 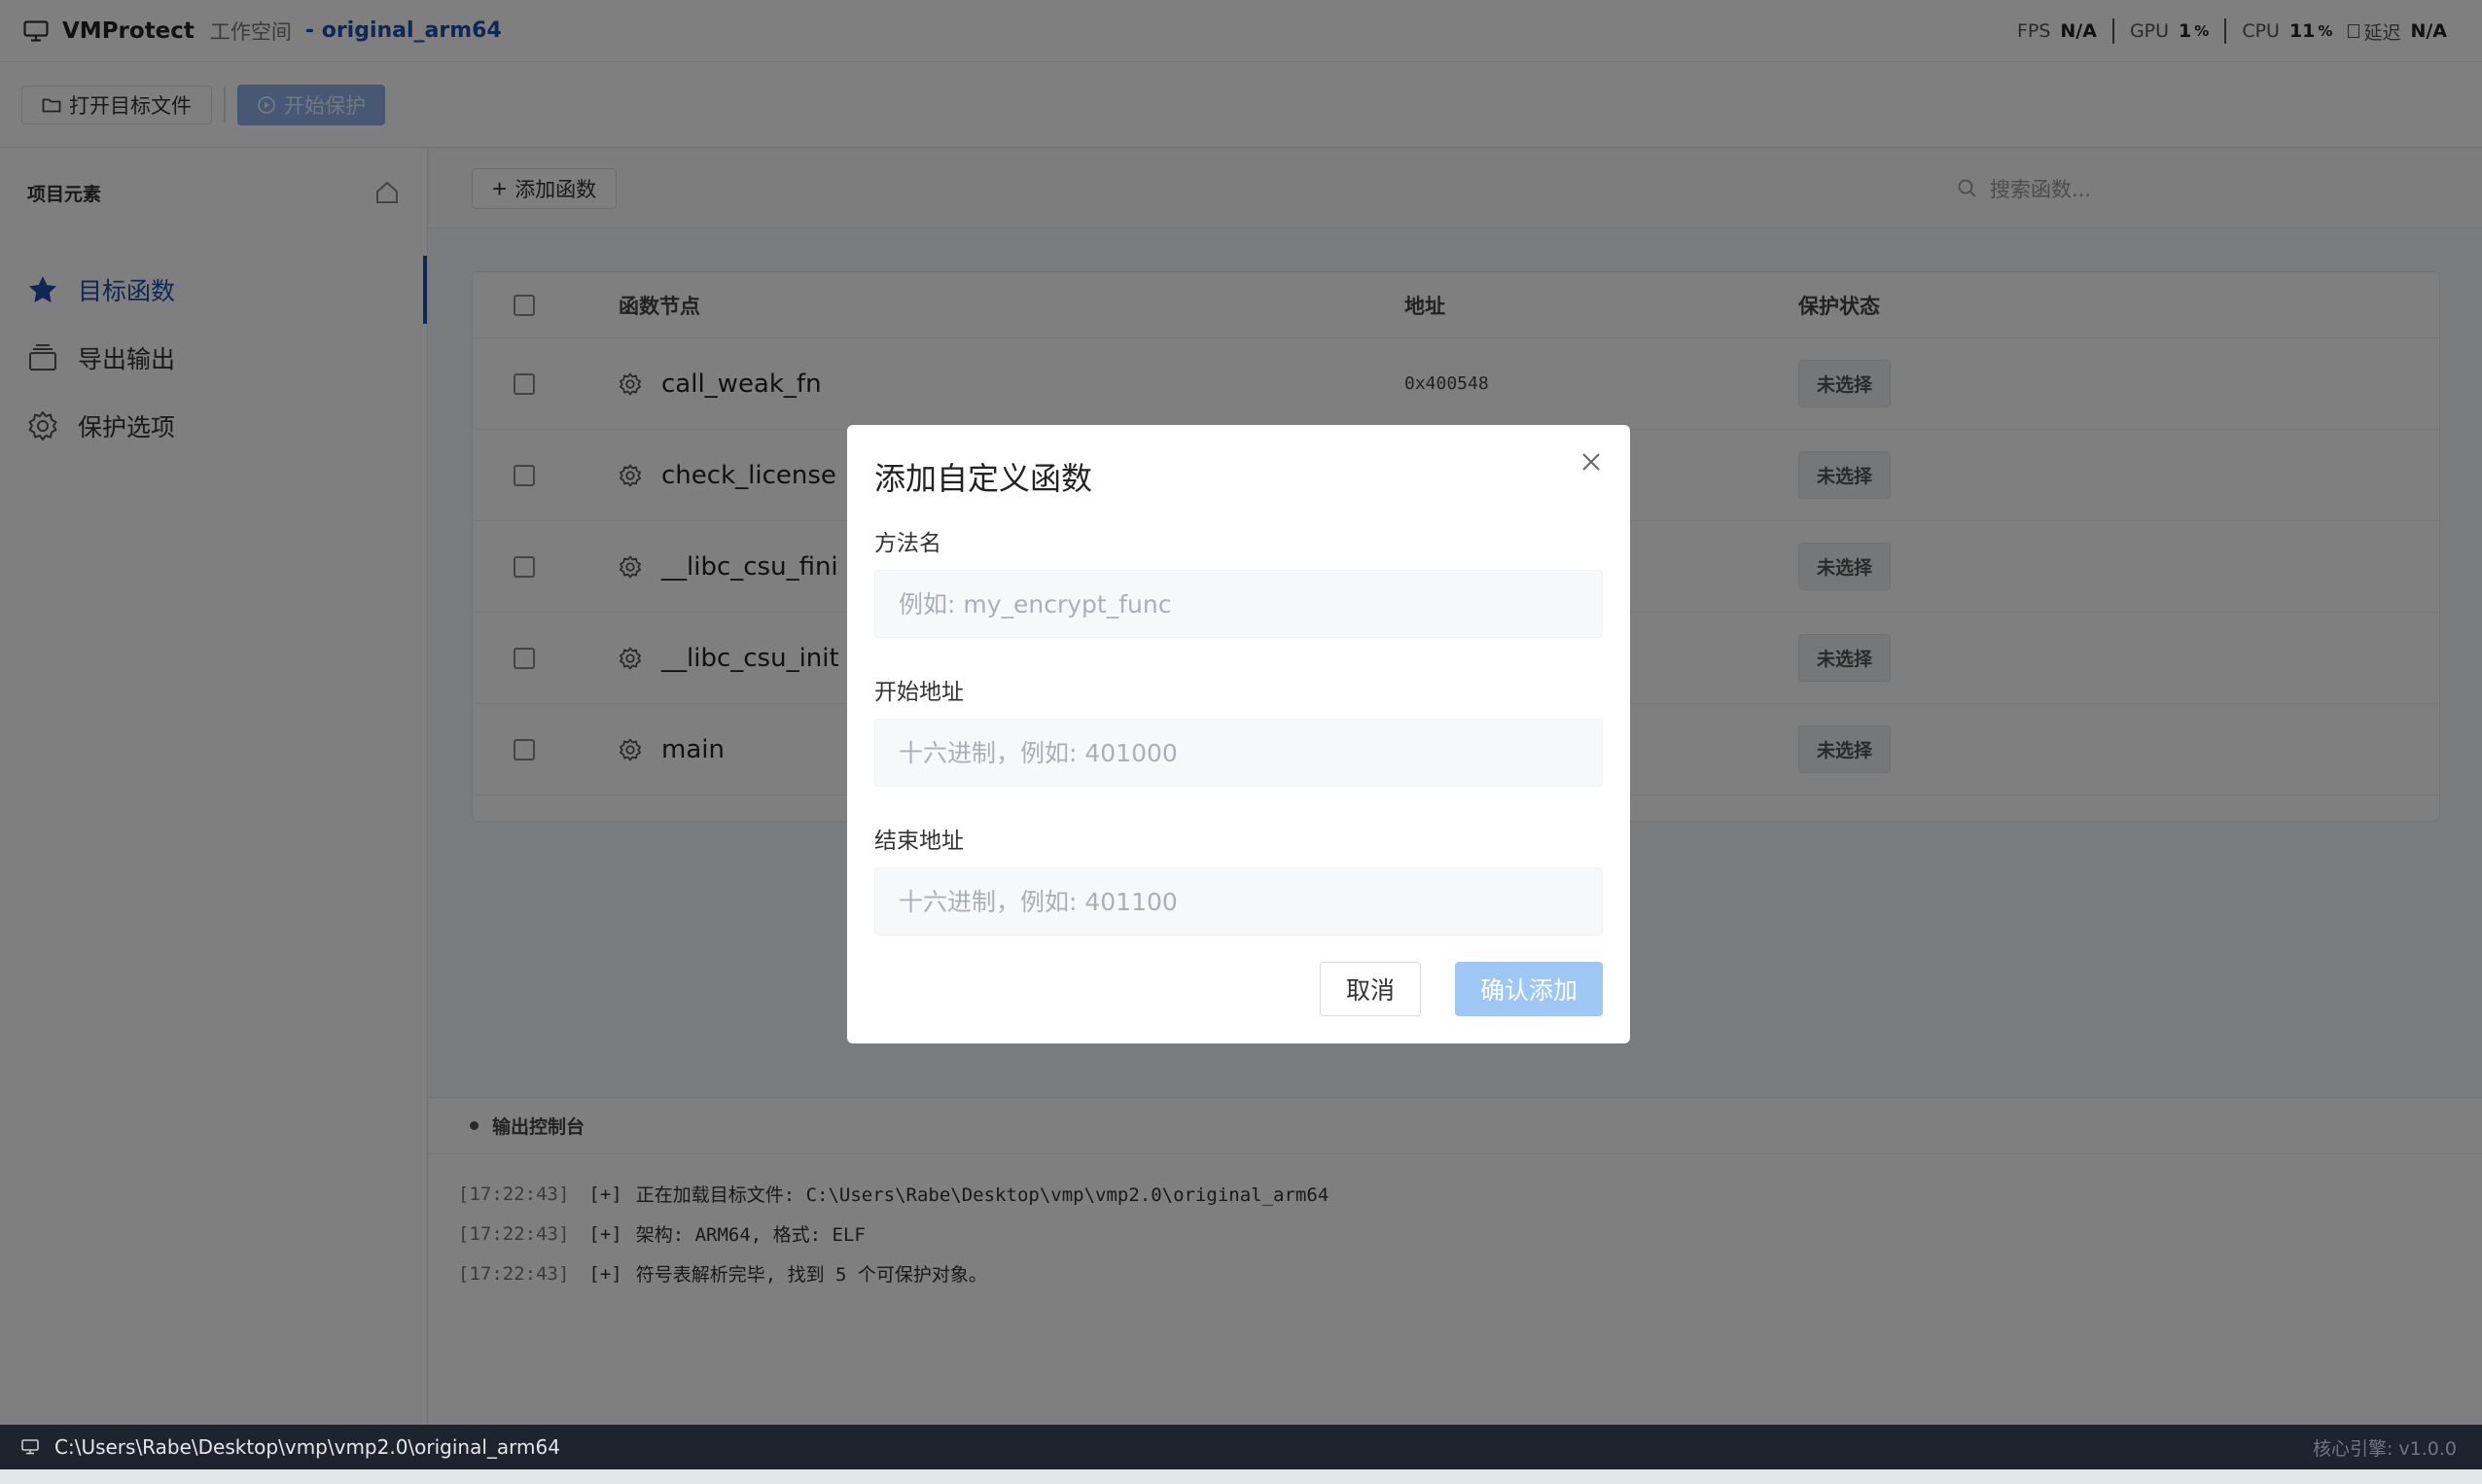 I want to click on dialog-title: 添加自定义函数, so click(x=983, y=479).